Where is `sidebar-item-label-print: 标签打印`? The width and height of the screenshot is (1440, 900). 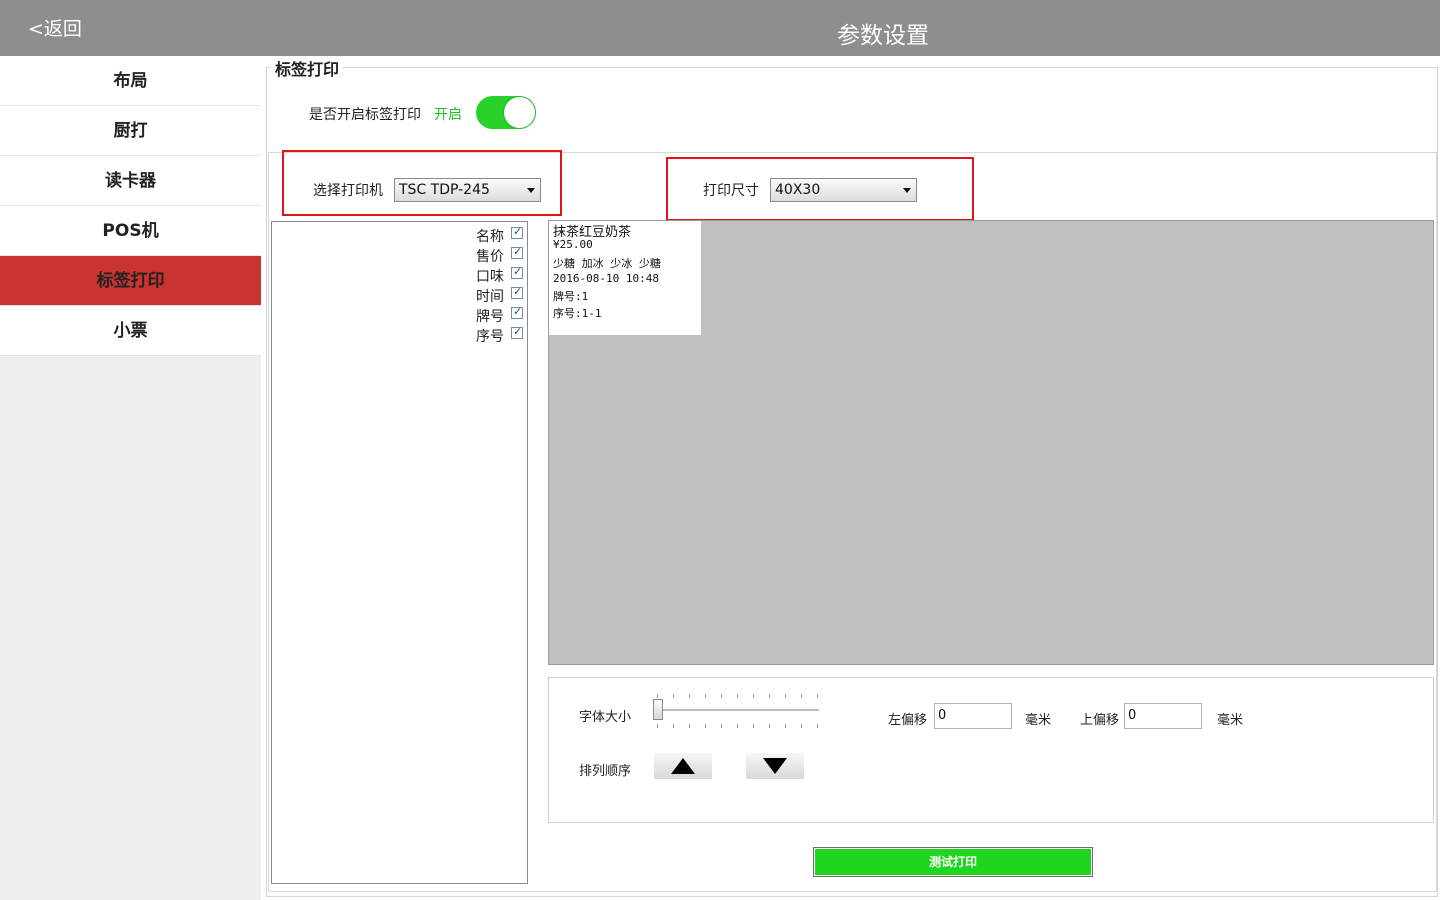 sidebar-item-label-print: 标签打印 is located at coordinates (130, 281).